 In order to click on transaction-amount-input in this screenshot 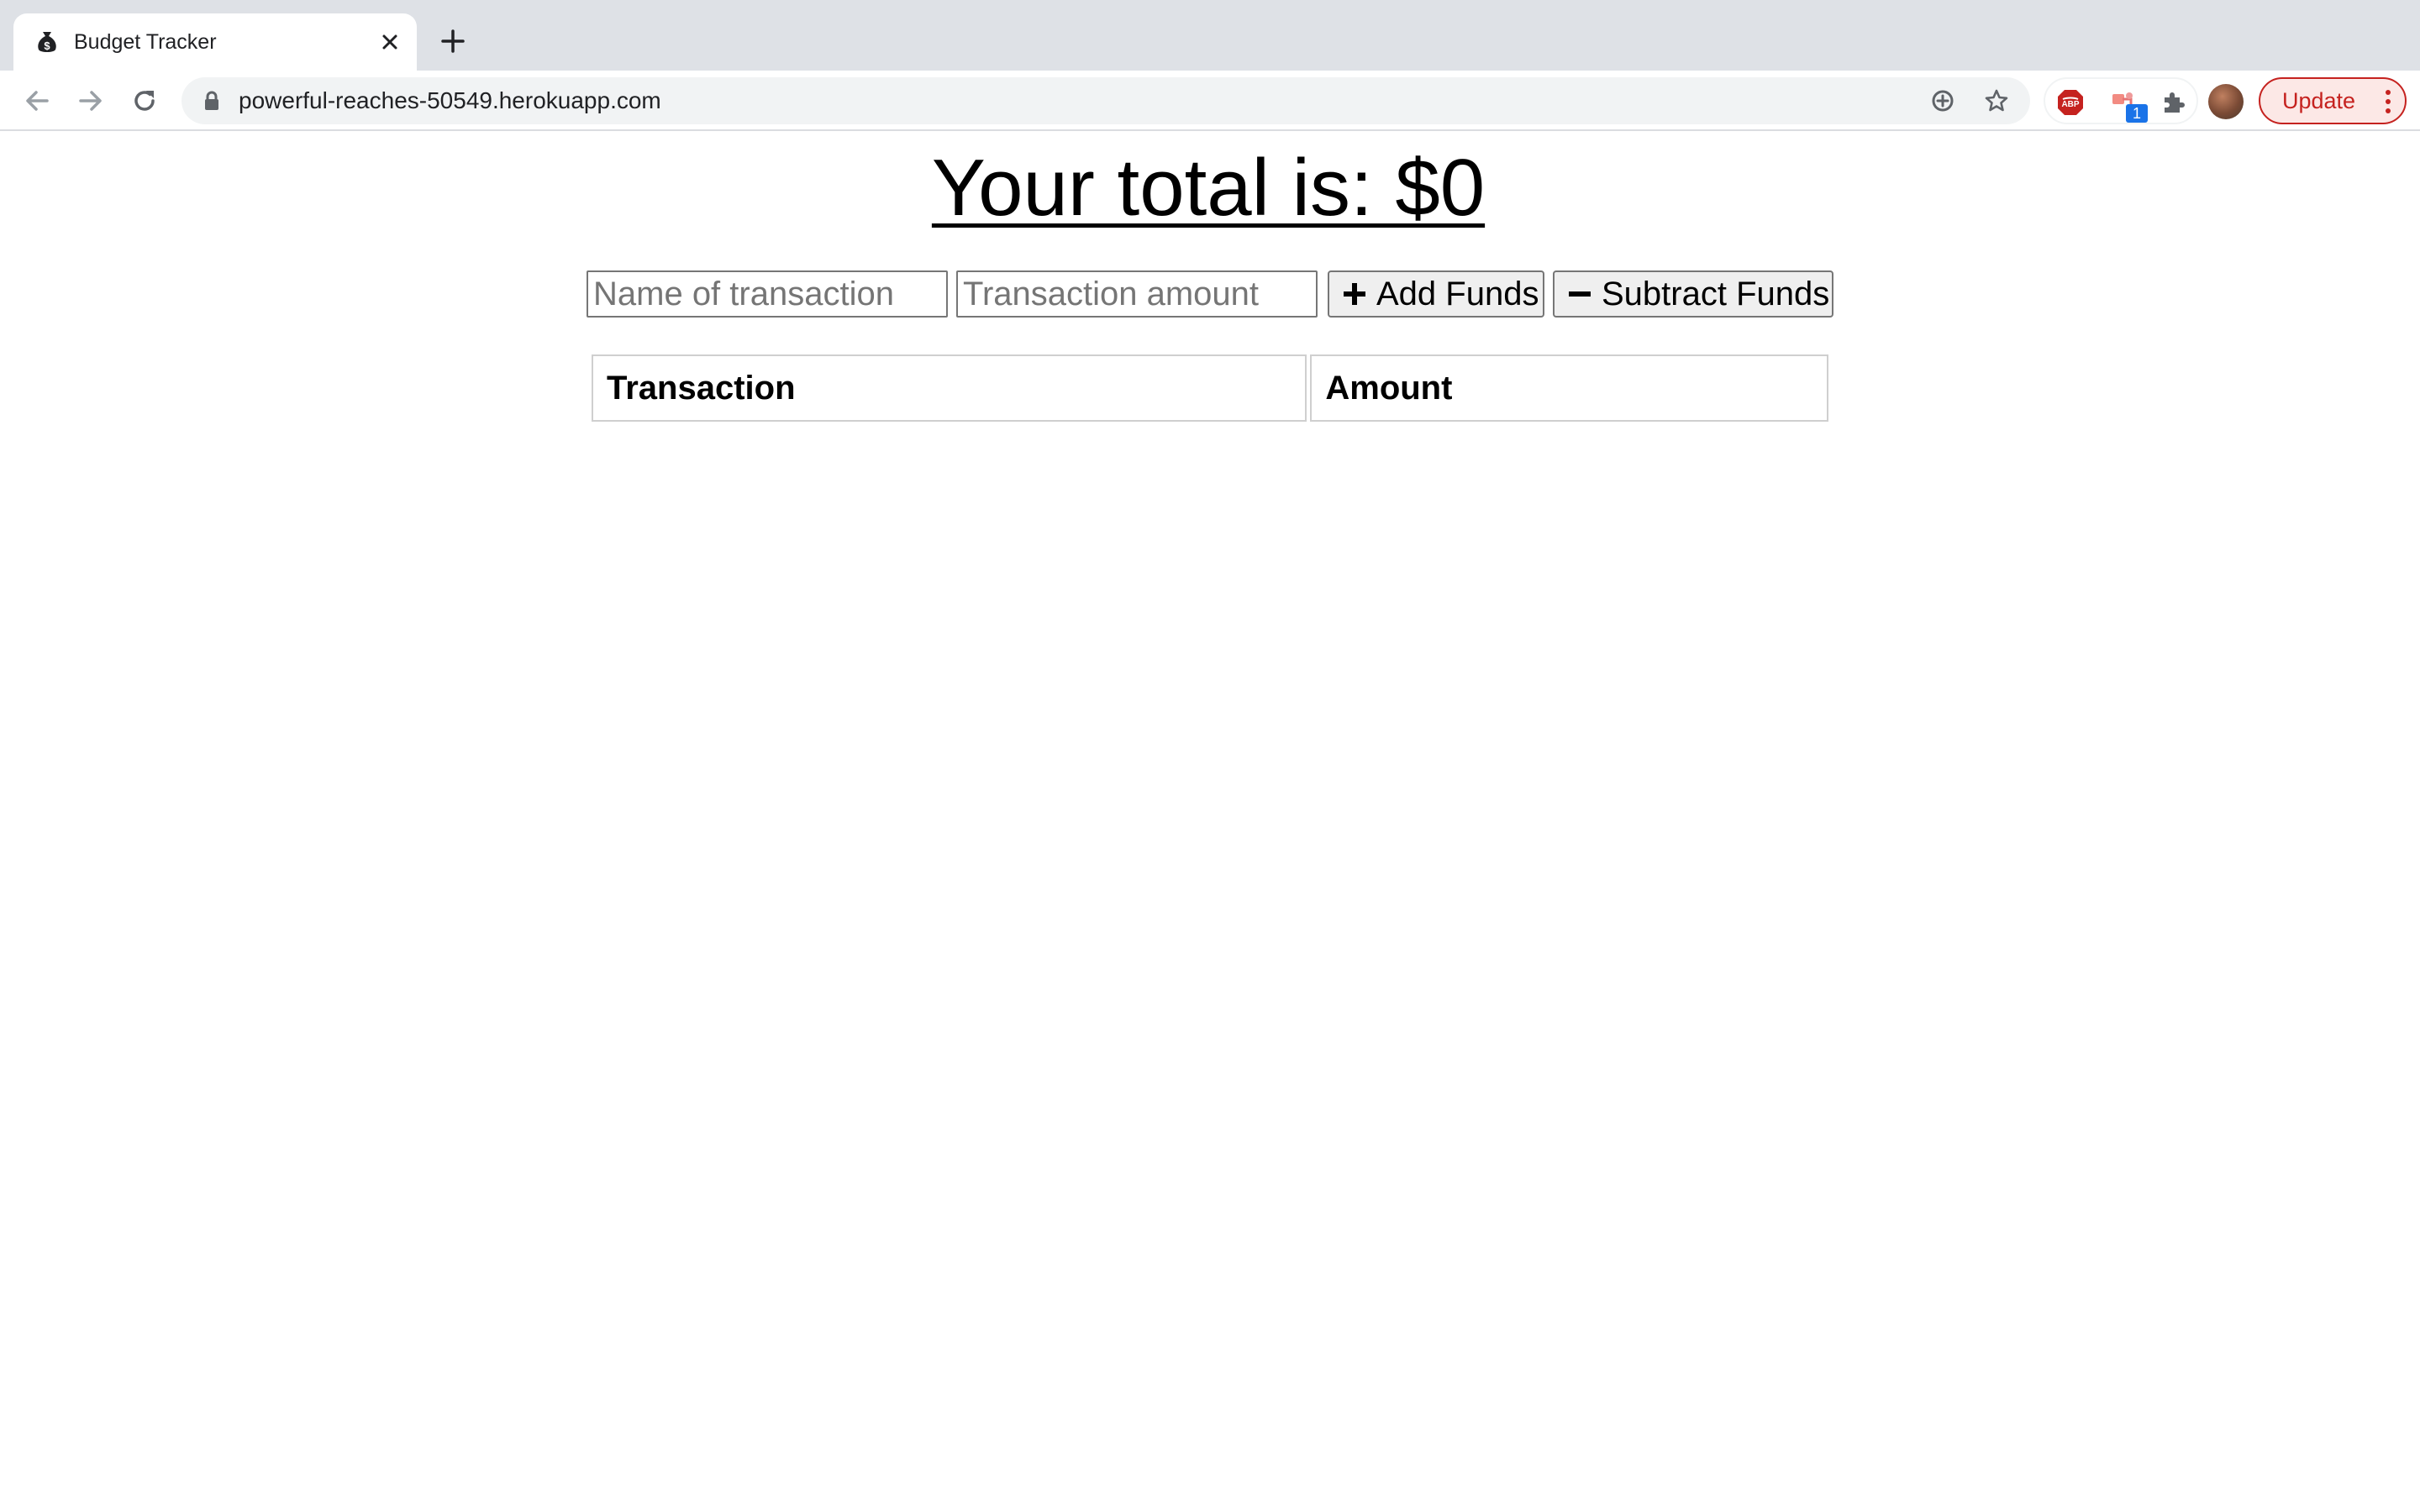, I will do `click(1137, 294)`.